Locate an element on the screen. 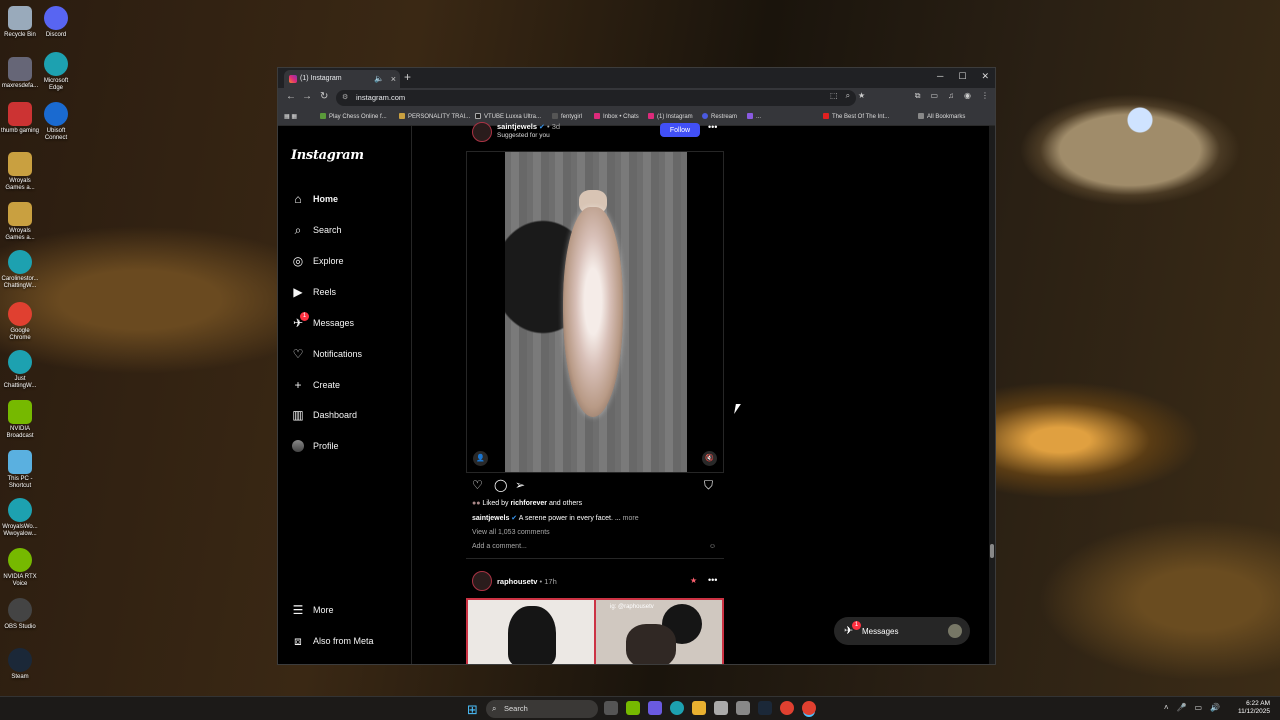 This screenshot has width=1280, height=720. this-pc-icon: This PC - Shortcut is located at coordinates (20, 470).